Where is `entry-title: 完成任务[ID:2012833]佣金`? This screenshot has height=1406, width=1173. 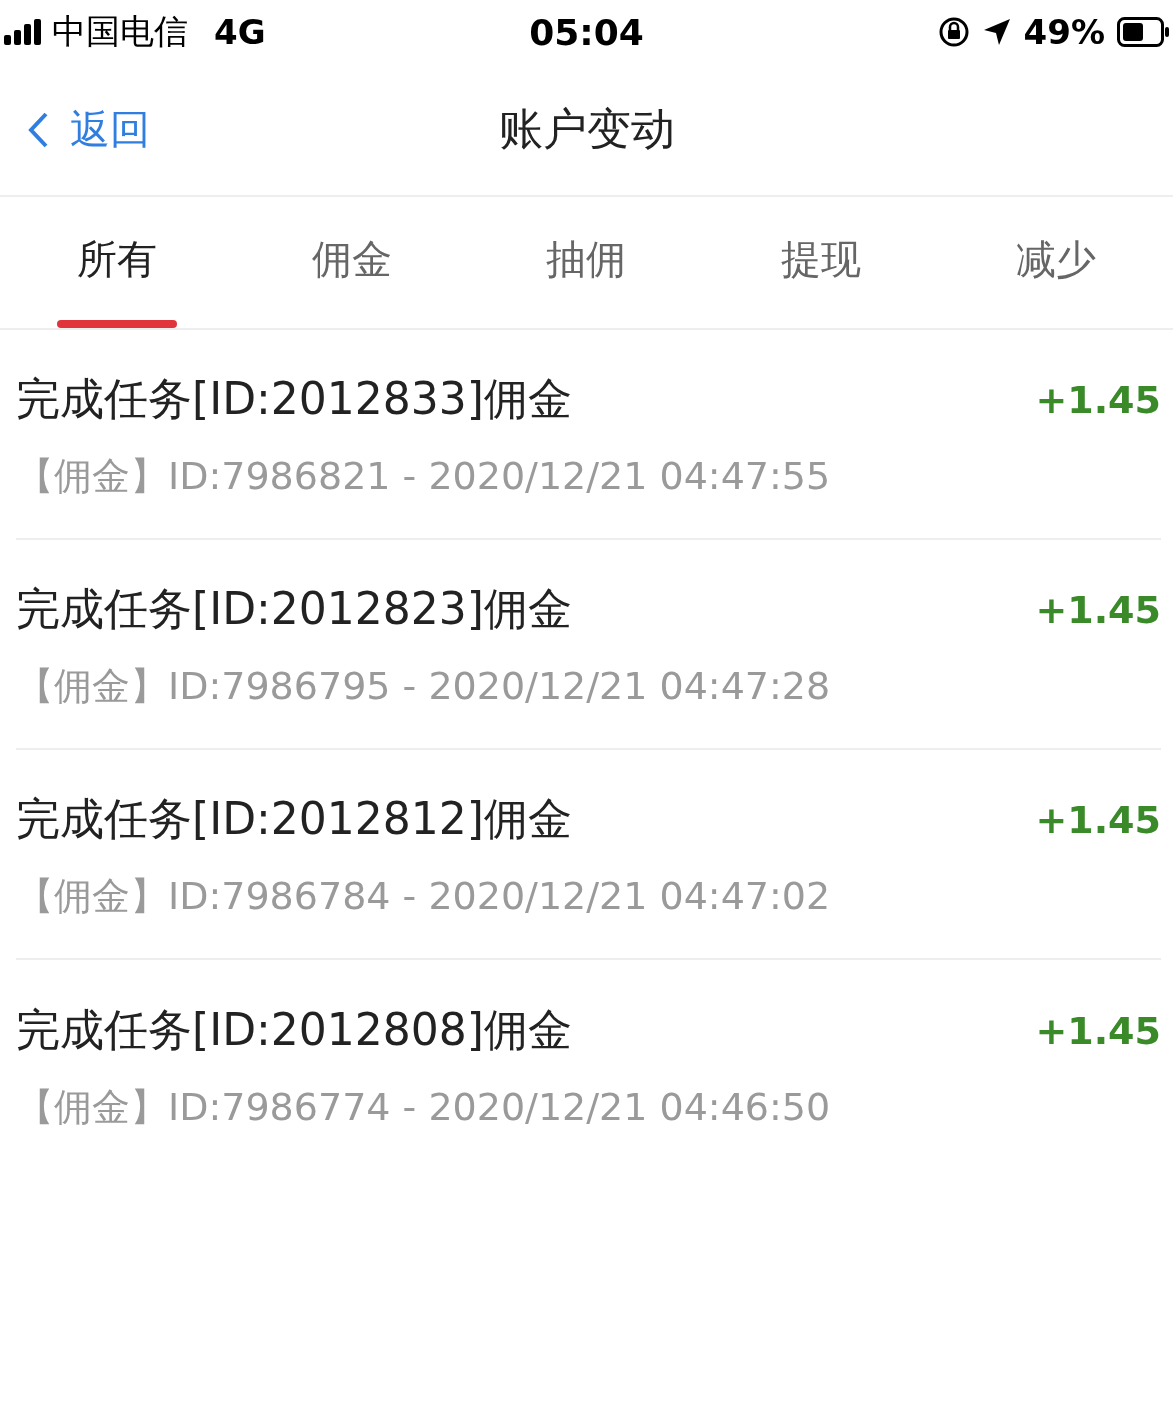
entry-title: 完成任务[ID:2012833]佣金 is located at coordinates (294, 399).